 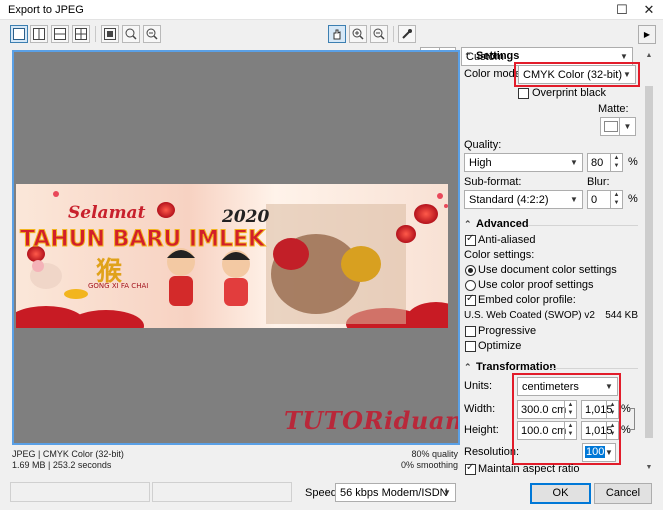 I want to click on embed-profile-checkbox, so click(x=470, y=299).